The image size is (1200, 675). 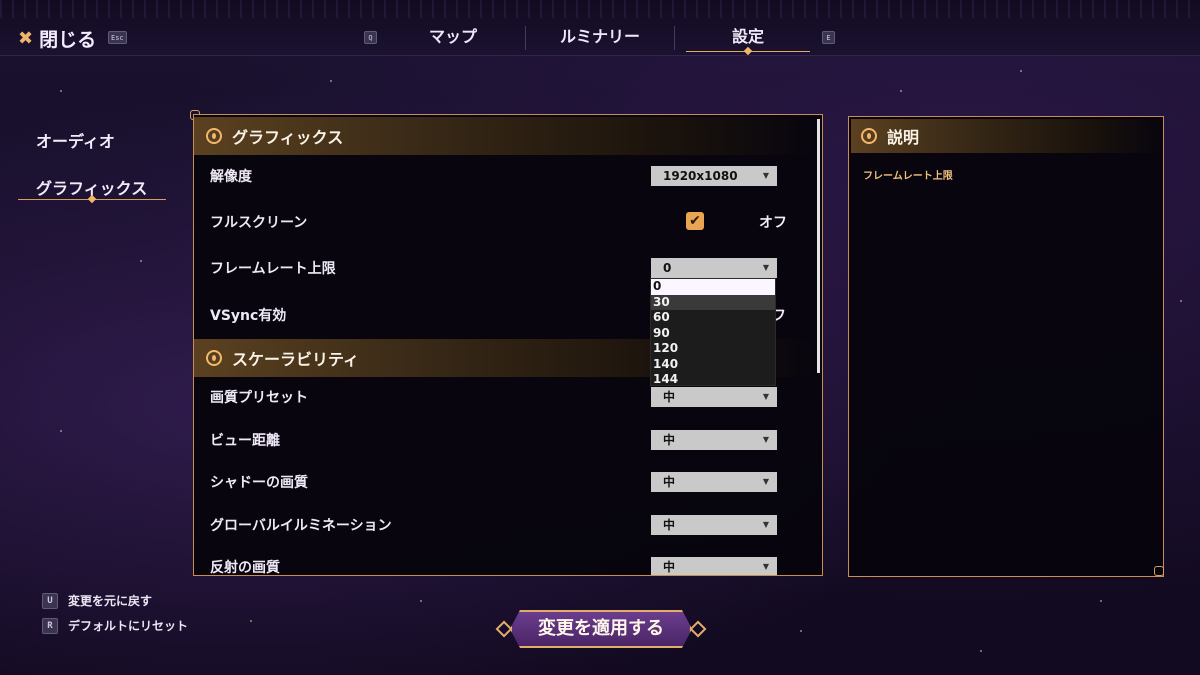 What do you see at coordinates (669, 482) in the screenshot?
I see `shadow-quality-value: 中` at bounding box center [669, 482].